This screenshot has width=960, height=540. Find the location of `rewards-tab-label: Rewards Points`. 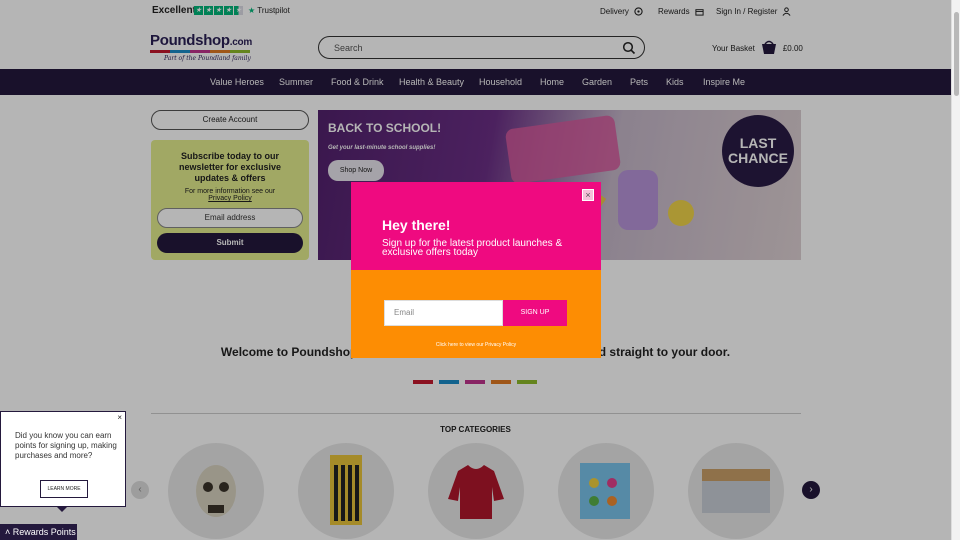

rewards-tab-label: Rewards Points is located at coordinates (44, 532).